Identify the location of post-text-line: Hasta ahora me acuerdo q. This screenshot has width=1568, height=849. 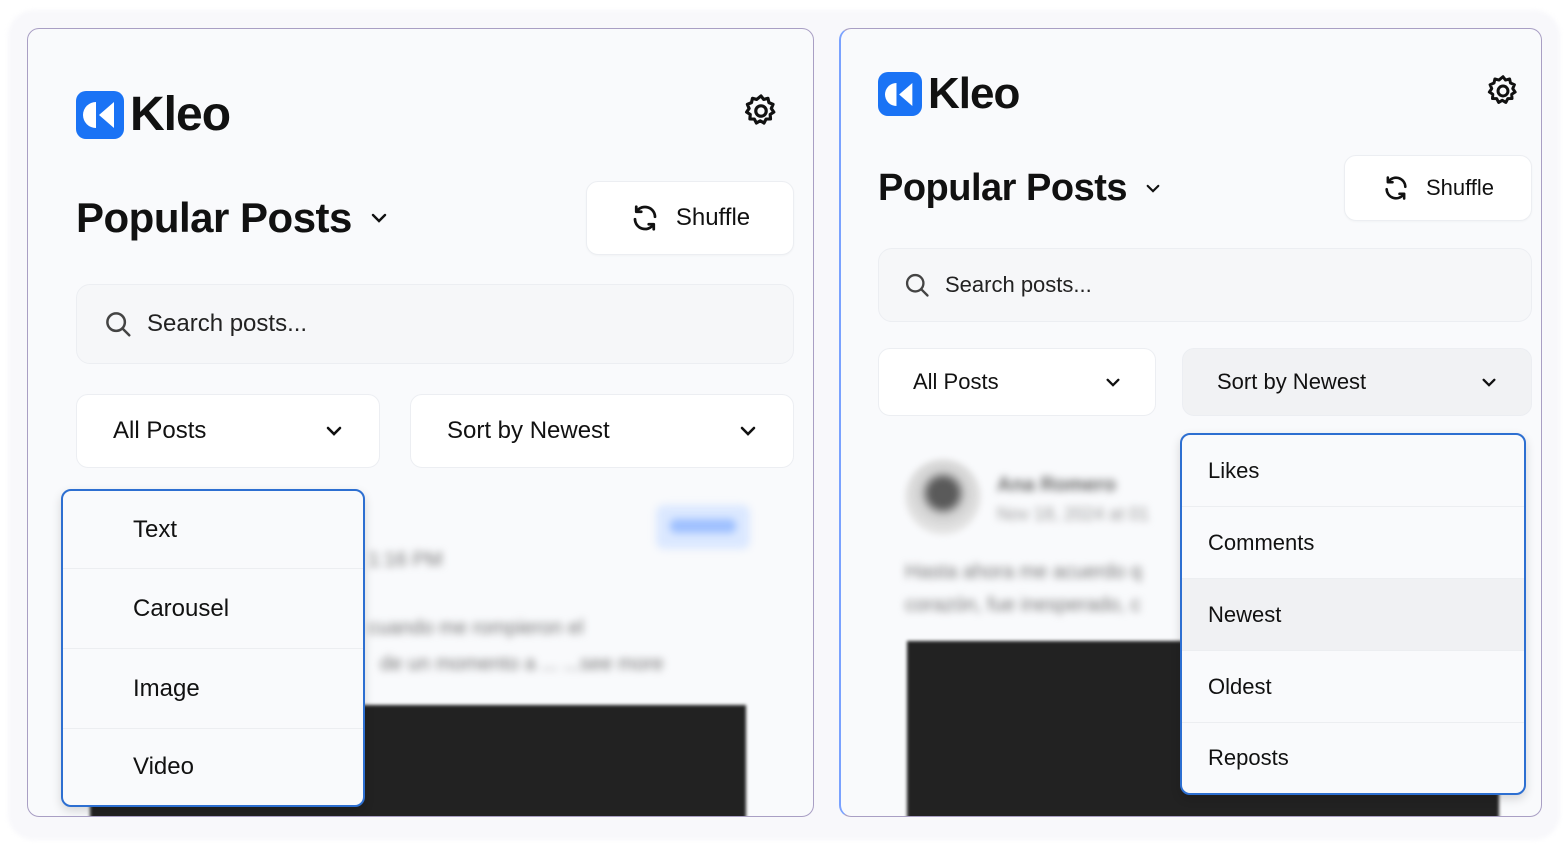
(1023, 572).